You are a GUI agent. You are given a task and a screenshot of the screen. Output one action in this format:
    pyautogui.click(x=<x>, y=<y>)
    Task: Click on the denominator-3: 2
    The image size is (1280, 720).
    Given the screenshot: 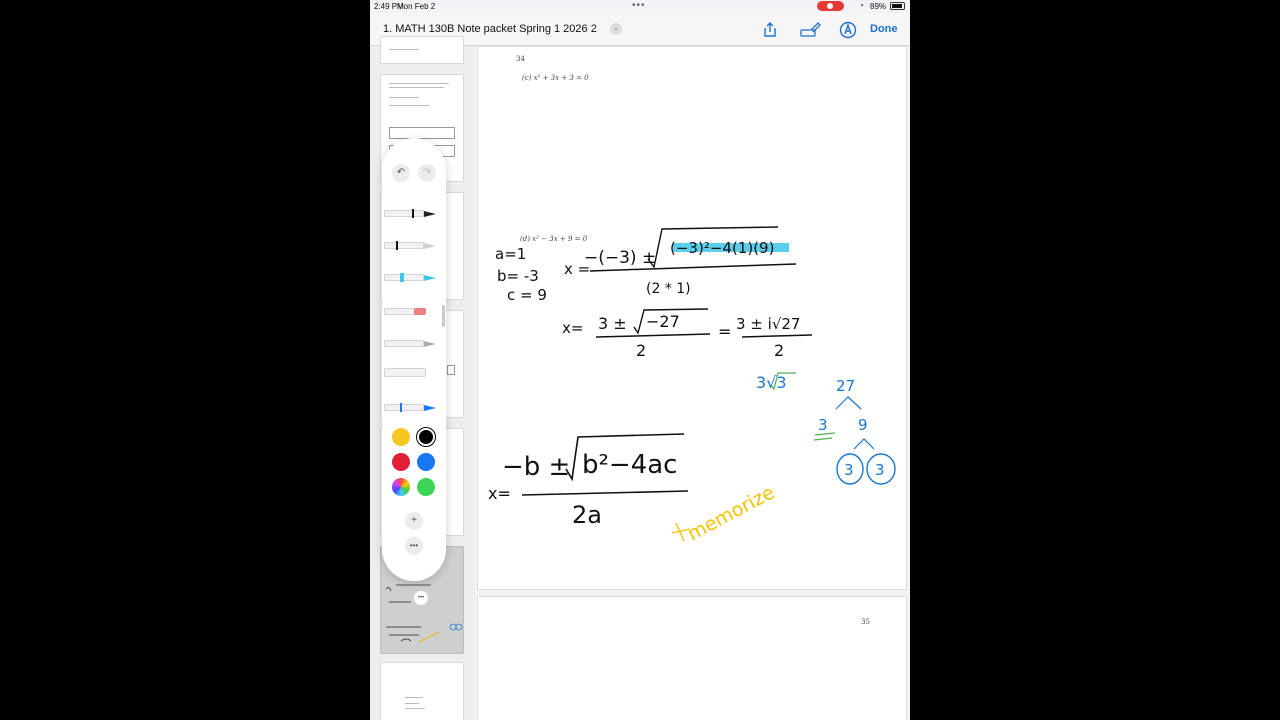 What is the action you would take?
    pyautogui.click(x=779, y=350)
    